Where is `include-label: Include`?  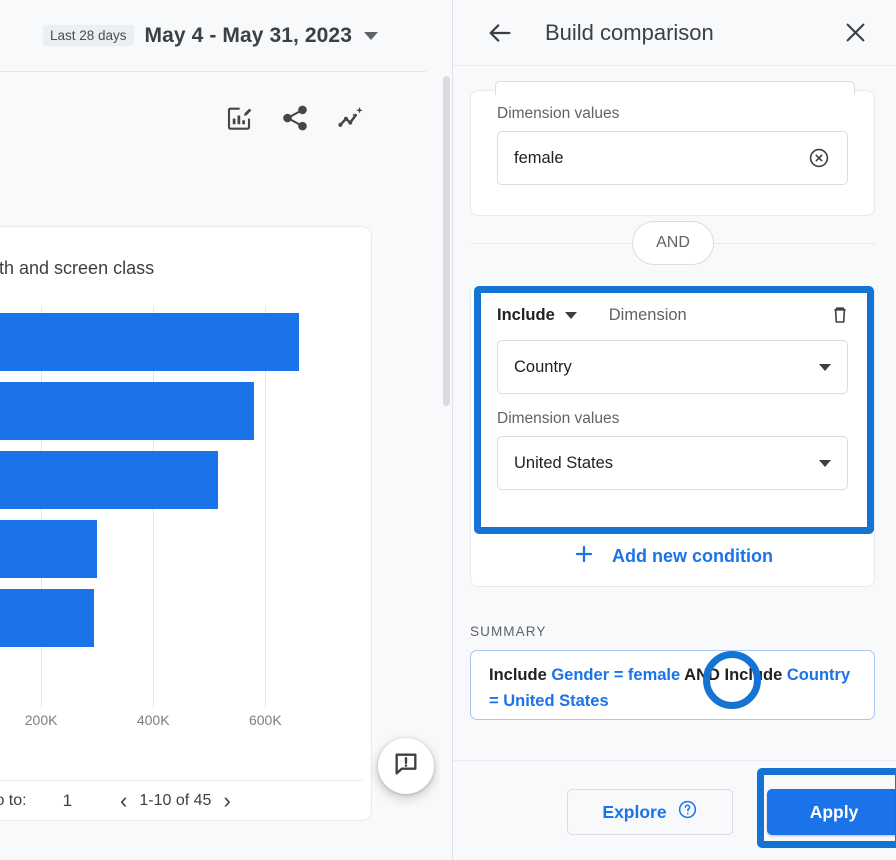
include-label: Include is located at coordinates (526, 314).